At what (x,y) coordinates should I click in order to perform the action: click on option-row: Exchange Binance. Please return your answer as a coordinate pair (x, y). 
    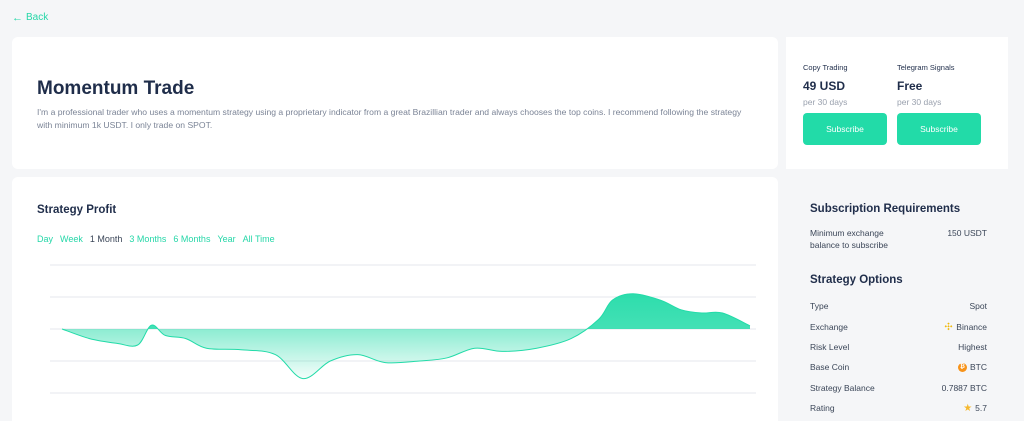
    Looking at the image, I should click on (898, 326).